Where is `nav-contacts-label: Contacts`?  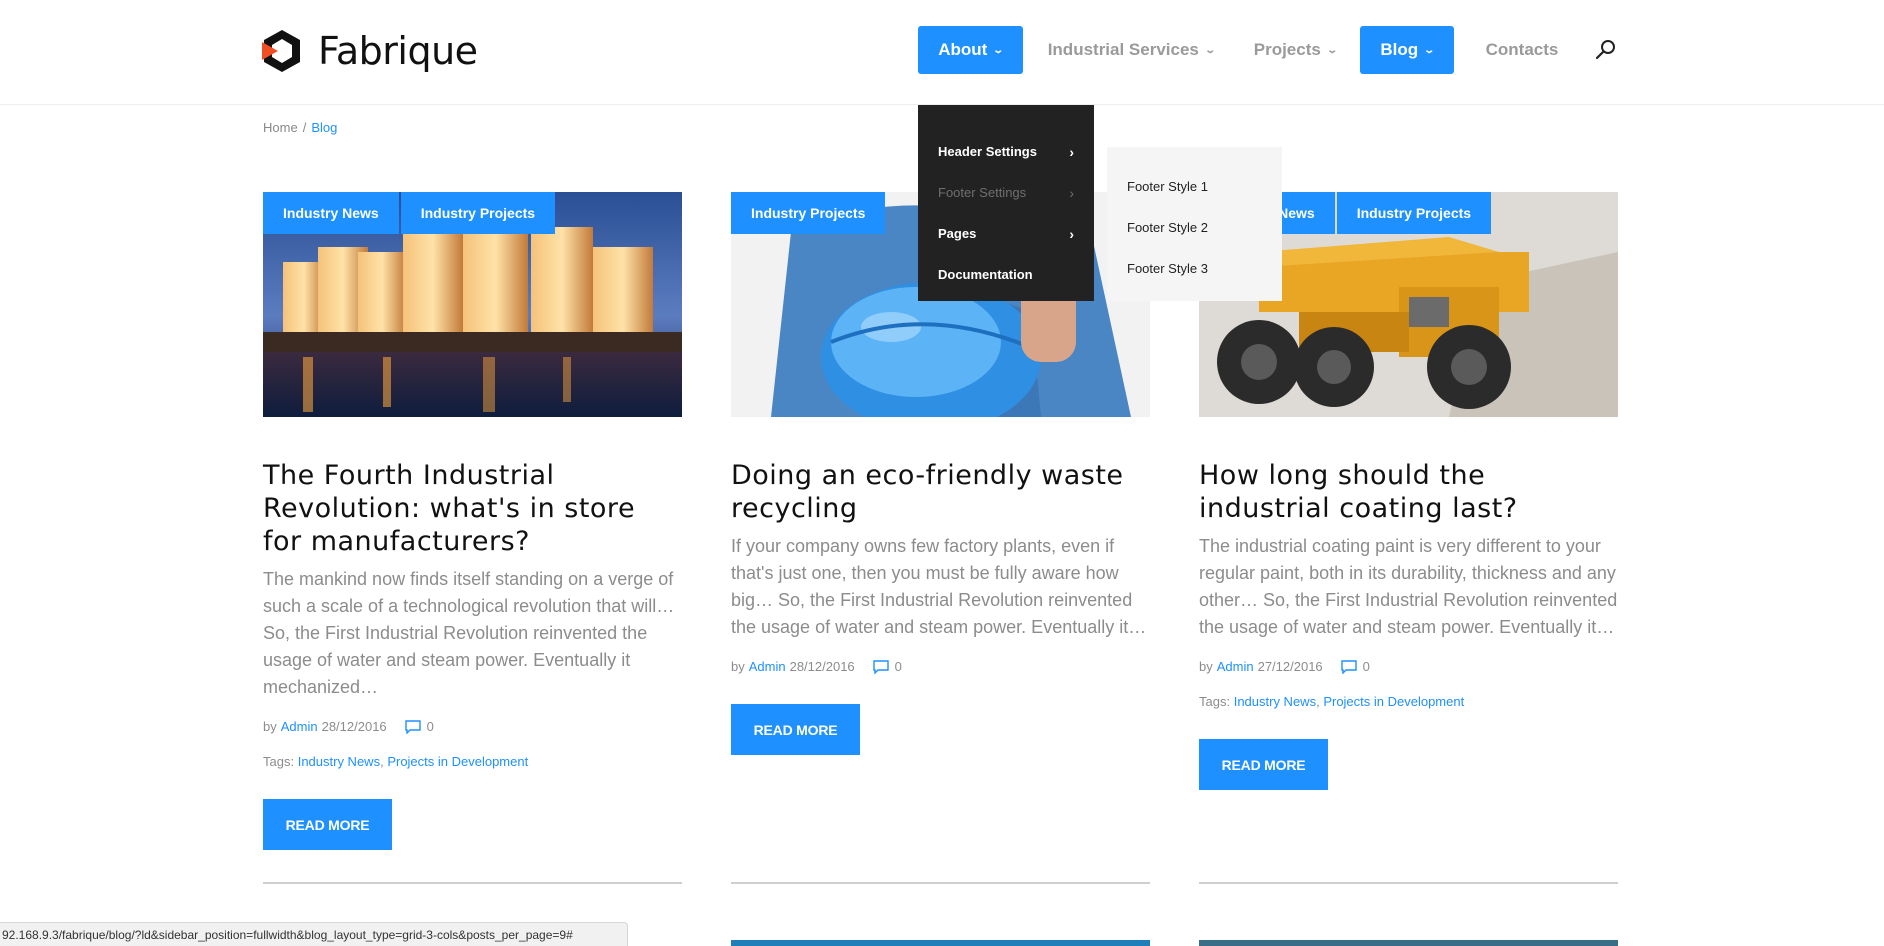
nav-contacts-label: Contacts is located at coordinates (1522, 49).